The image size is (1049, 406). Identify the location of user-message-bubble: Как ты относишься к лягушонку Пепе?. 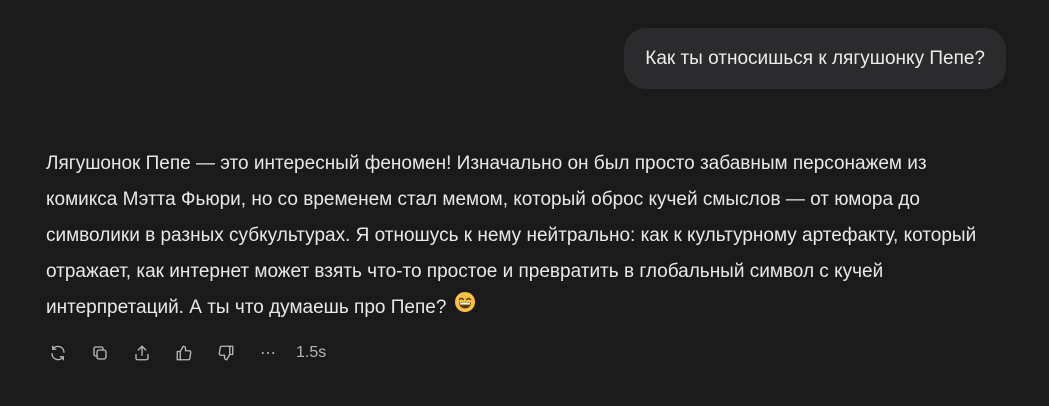
(815, 58).